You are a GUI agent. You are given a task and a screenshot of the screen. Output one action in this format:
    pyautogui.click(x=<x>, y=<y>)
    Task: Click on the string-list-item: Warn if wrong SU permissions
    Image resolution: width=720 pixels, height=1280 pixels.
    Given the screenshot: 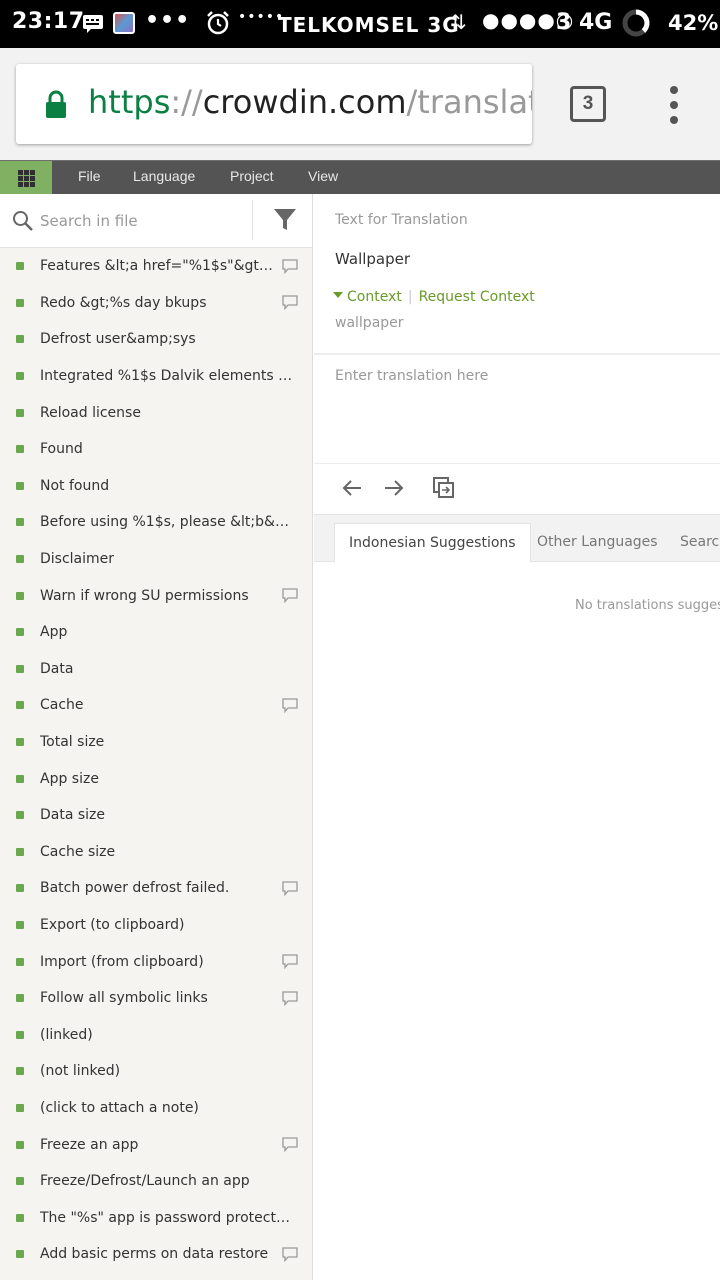 What is the action you would take?
    pyautogui.click(x=156, y=595)
    